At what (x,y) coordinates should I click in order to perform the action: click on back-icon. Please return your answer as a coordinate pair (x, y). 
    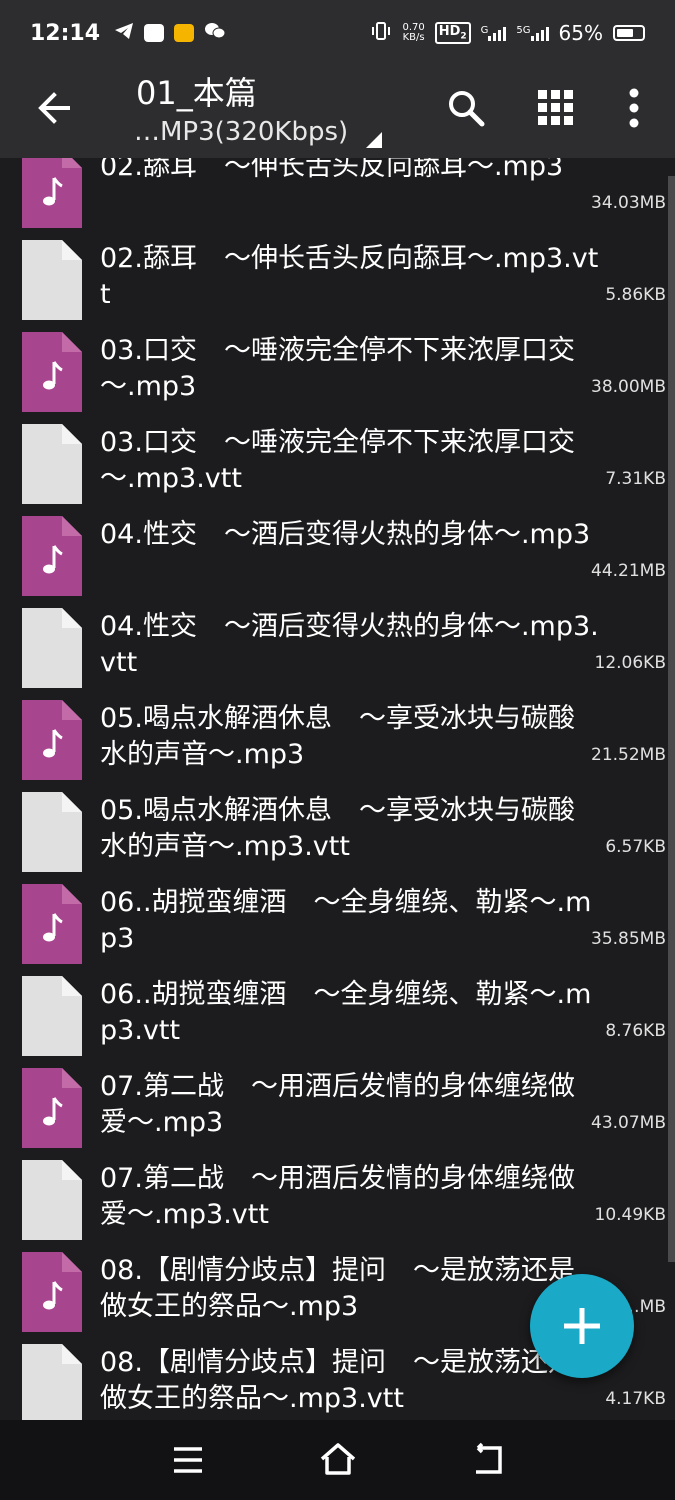
    Looking at the image, I should click on (488, 1460).